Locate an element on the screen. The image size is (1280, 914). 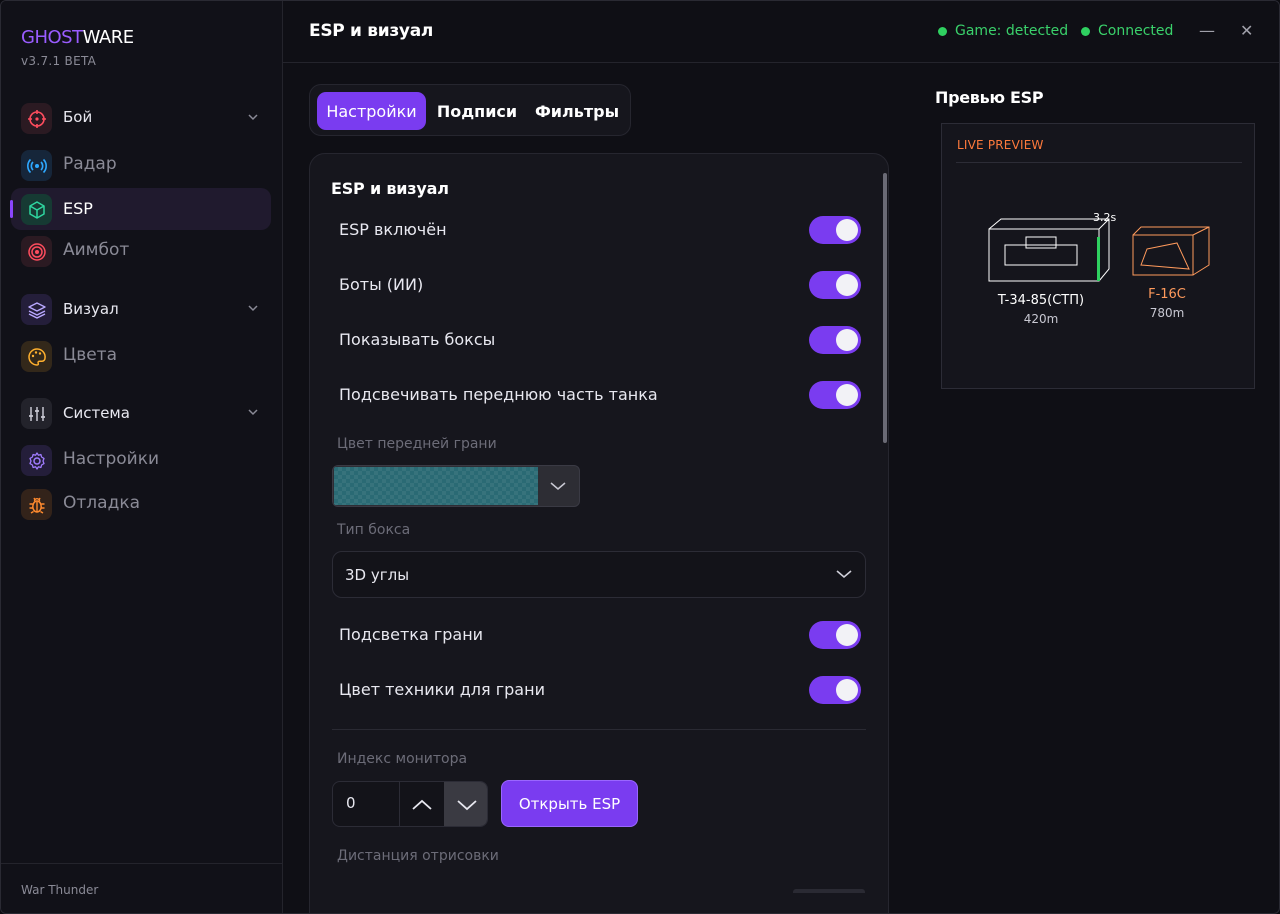
tank-distance: 420m is located at coordinates (1041, 319).